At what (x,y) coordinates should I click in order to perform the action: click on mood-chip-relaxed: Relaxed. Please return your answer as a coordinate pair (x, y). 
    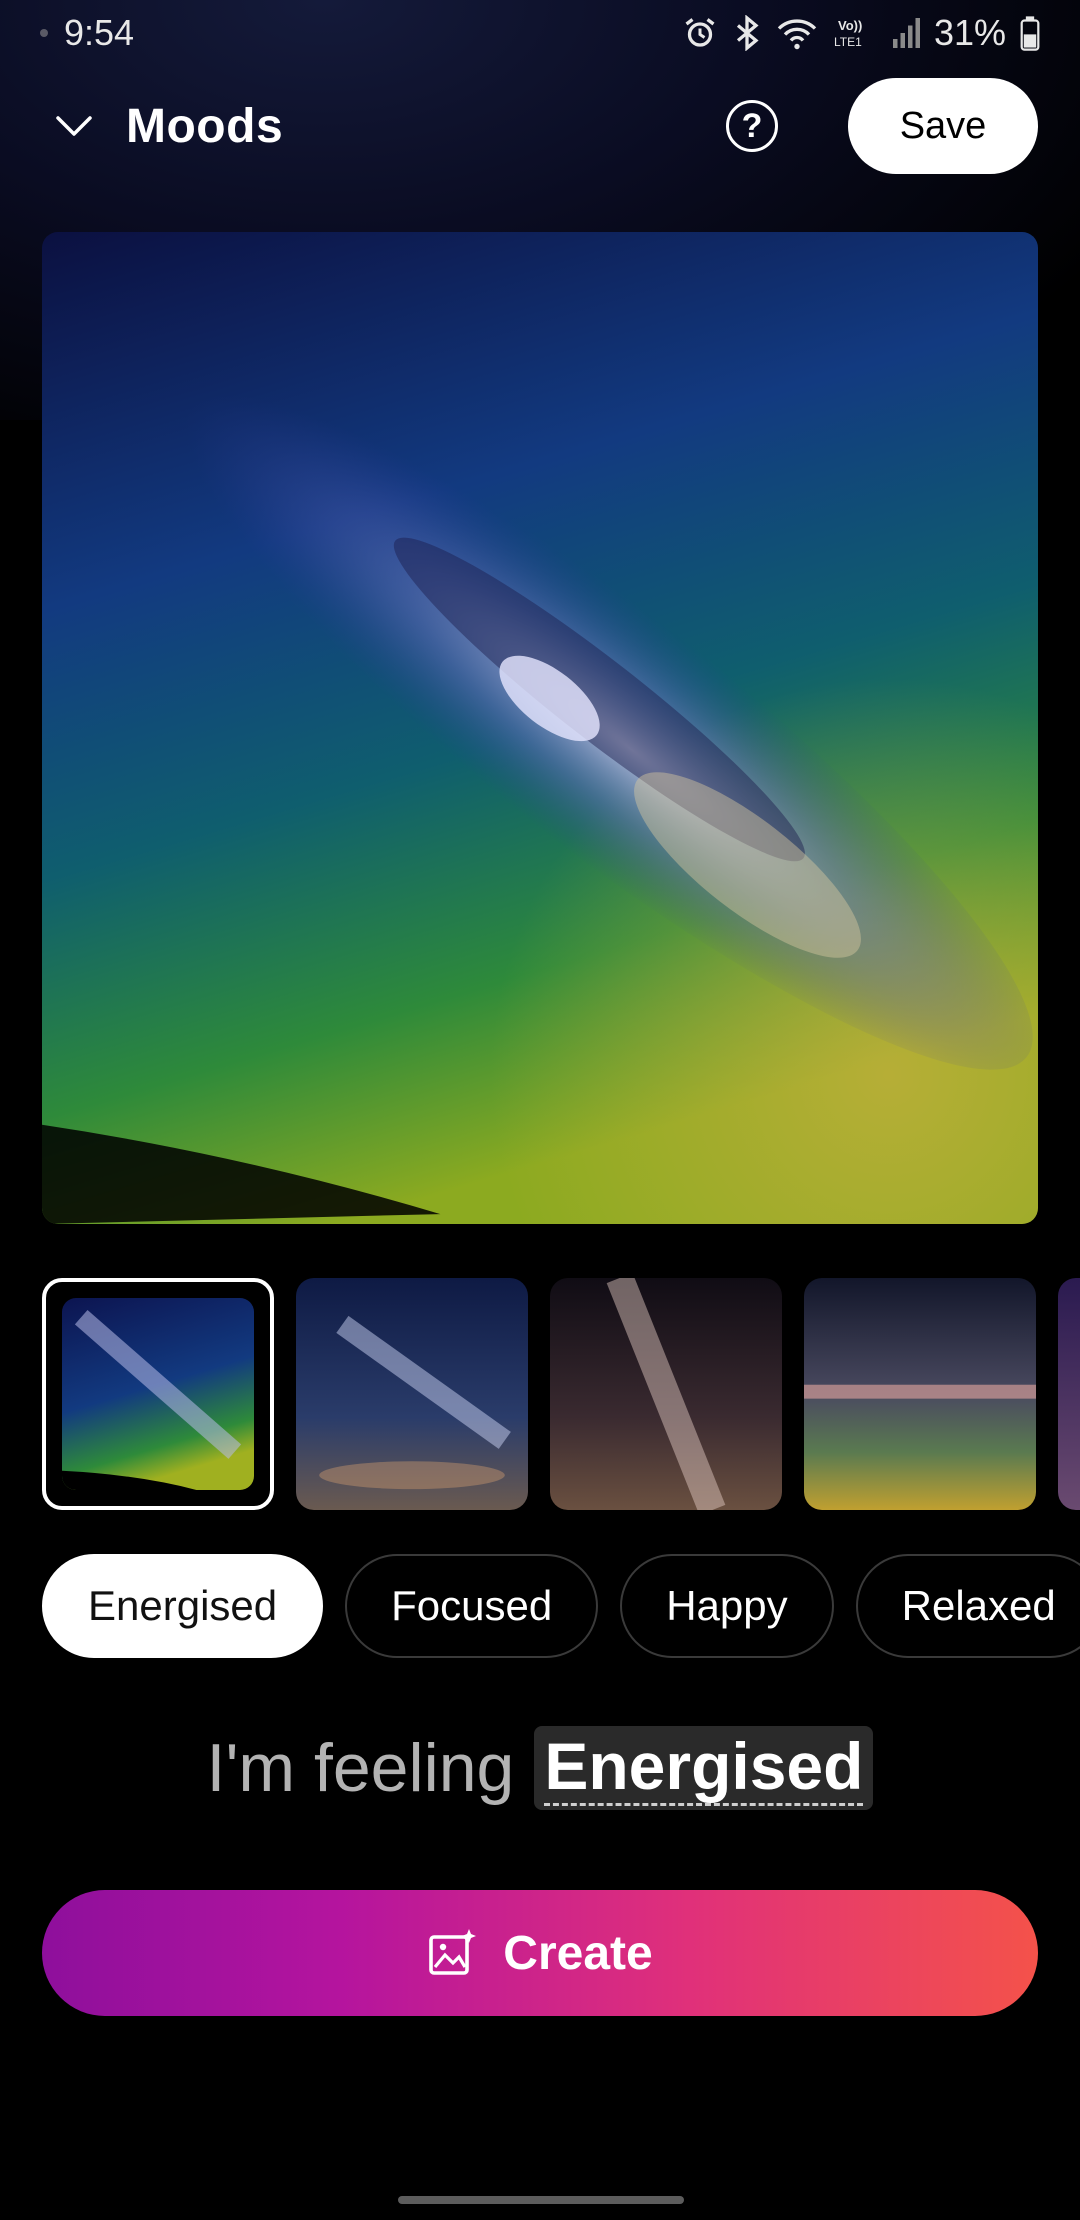
    Looking at the image, I should click on (967, 1606).